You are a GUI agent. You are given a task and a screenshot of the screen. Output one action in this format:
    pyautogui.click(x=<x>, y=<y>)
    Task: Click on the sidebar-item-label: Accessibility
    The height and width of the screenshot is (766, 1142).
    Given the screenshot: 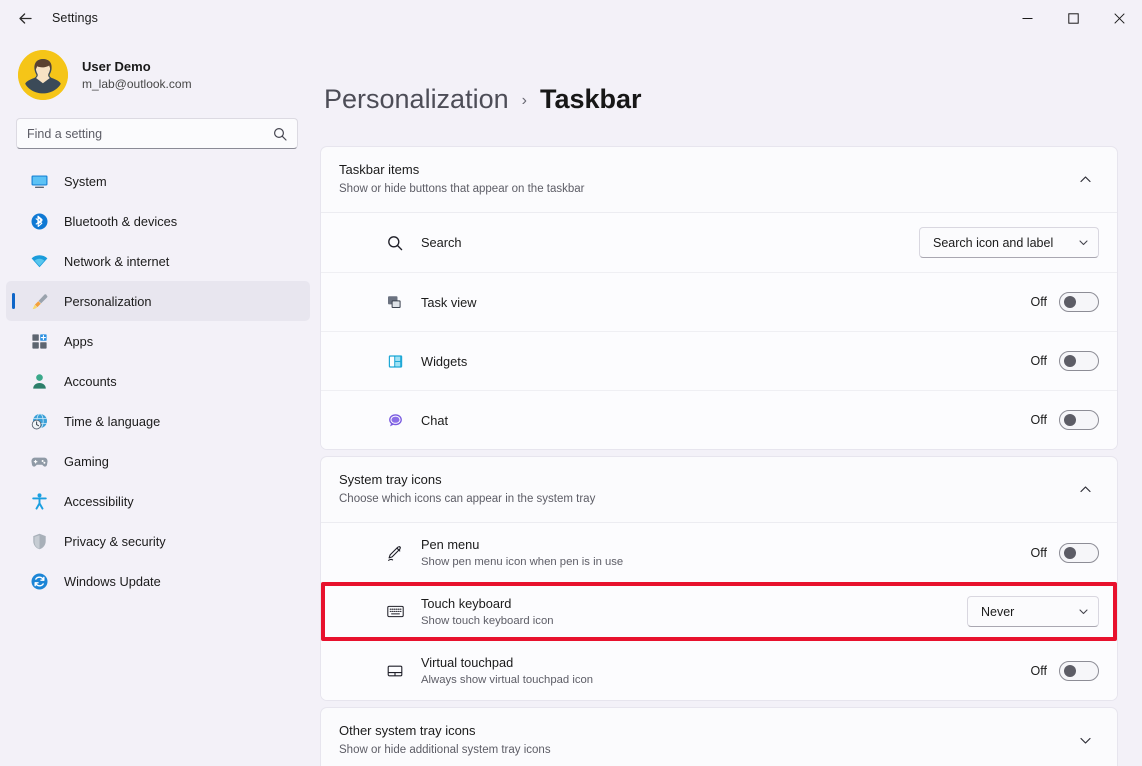 What is the action you would take?
    pyautogui.click(x=99, y=501)
    